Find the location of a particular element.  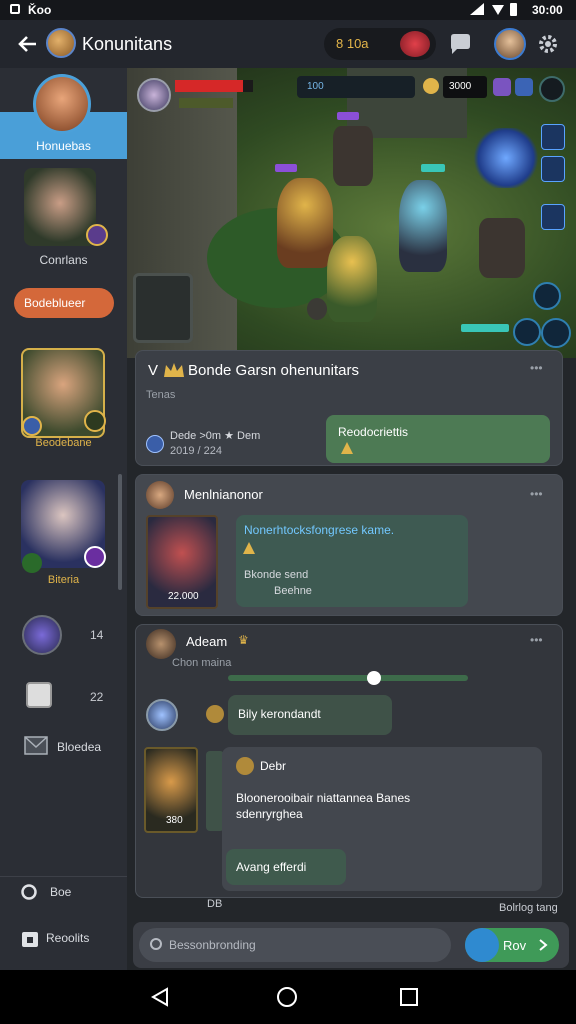

hud-score-left: 100 is located at coordinates (315, 86).